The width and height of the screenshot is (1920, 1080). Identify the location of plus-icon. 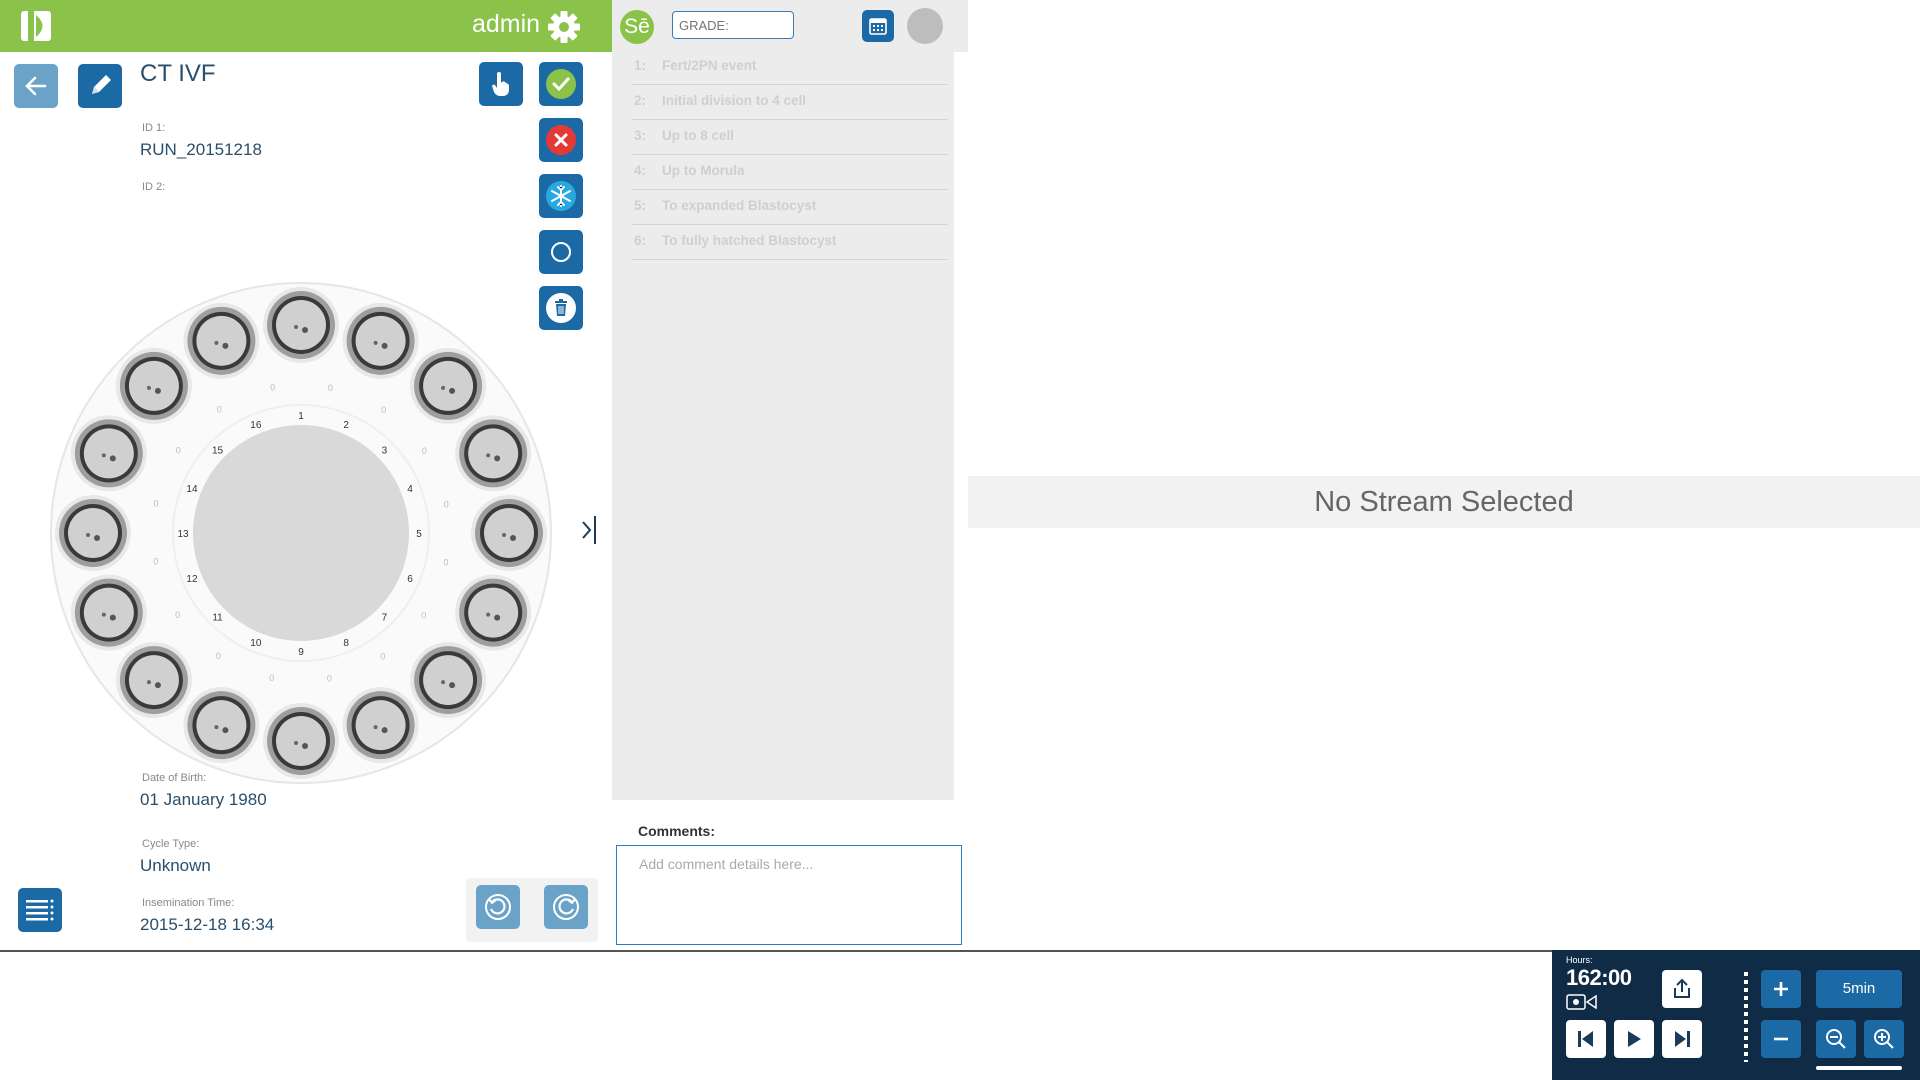
(1781, 989).